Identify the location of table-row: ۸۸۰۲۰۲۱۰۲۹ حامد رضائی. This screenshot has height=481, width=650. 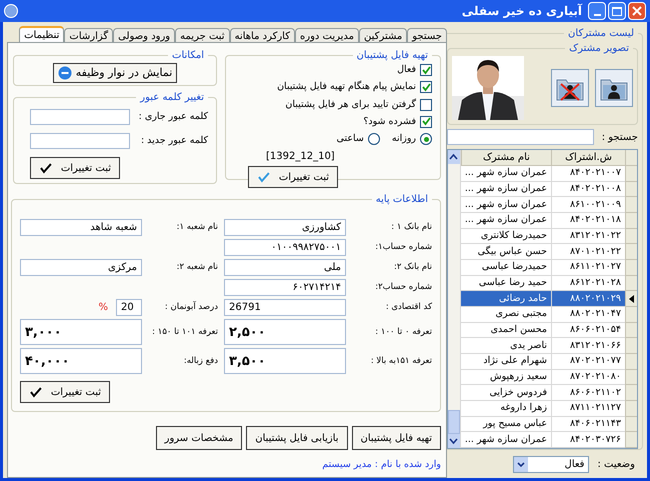
(548, 299).